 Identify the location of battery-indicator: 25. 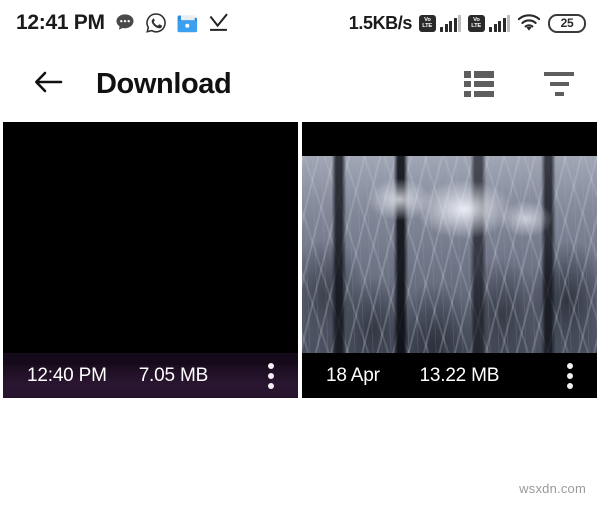
(567, 23).